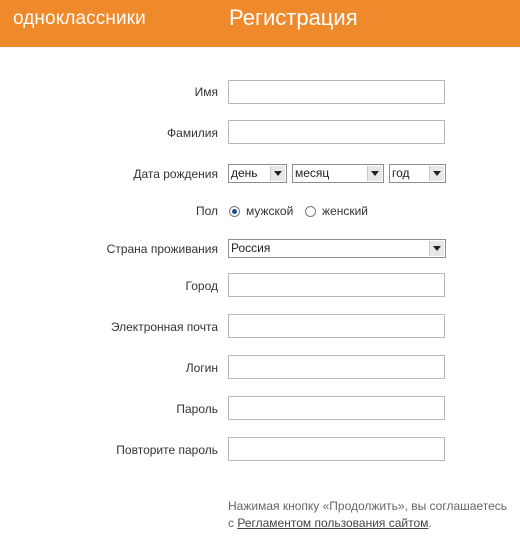 The height and width of the screenshot is (537, 520). I want to click on email-label: Электронная почта, so click(164, 327).